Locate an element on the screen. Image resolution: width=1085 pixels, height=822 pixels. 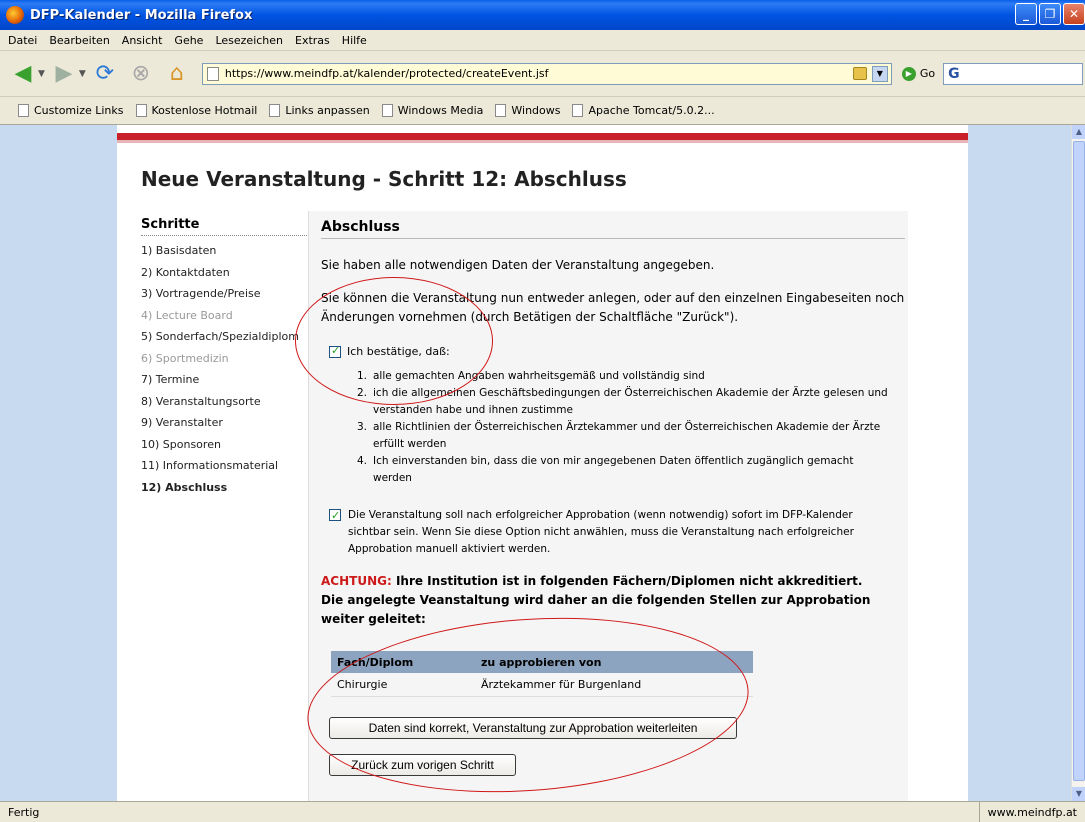
table-header: Fach/Diplom zu approbieren von is located at coordinates (542, 662).